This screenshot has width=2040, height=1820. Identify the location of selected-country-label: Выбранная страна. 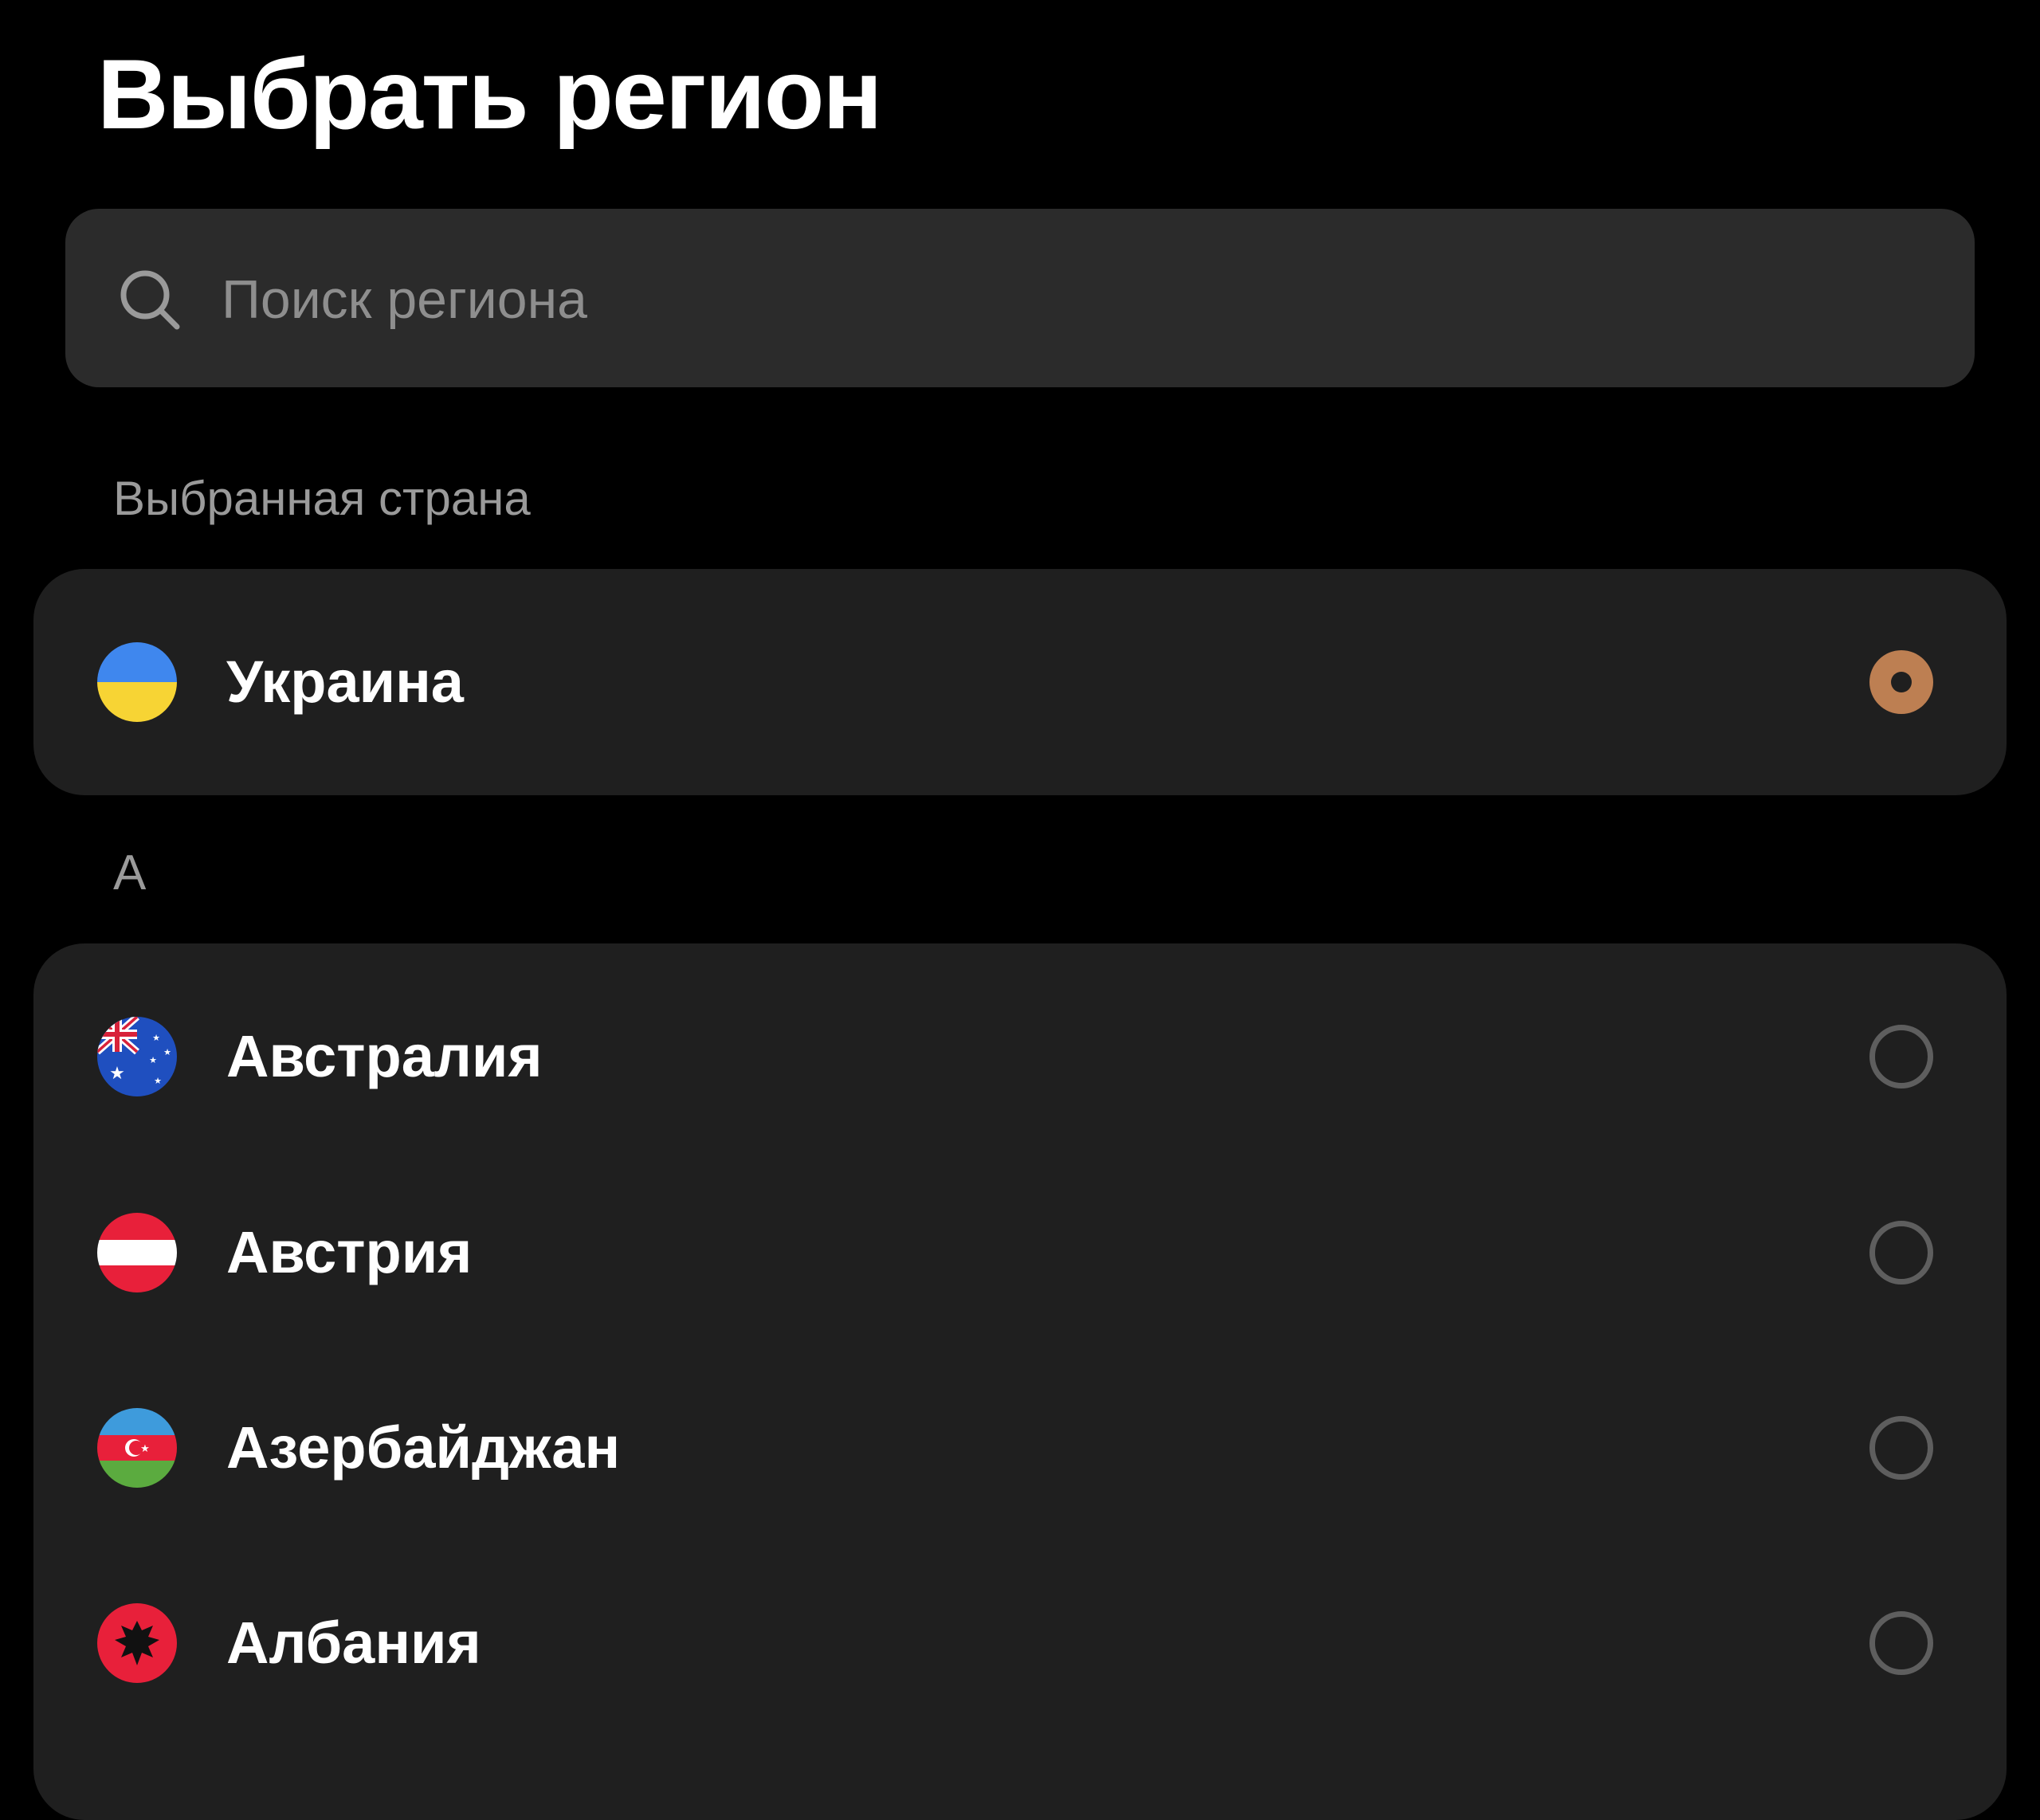
(322, 498).